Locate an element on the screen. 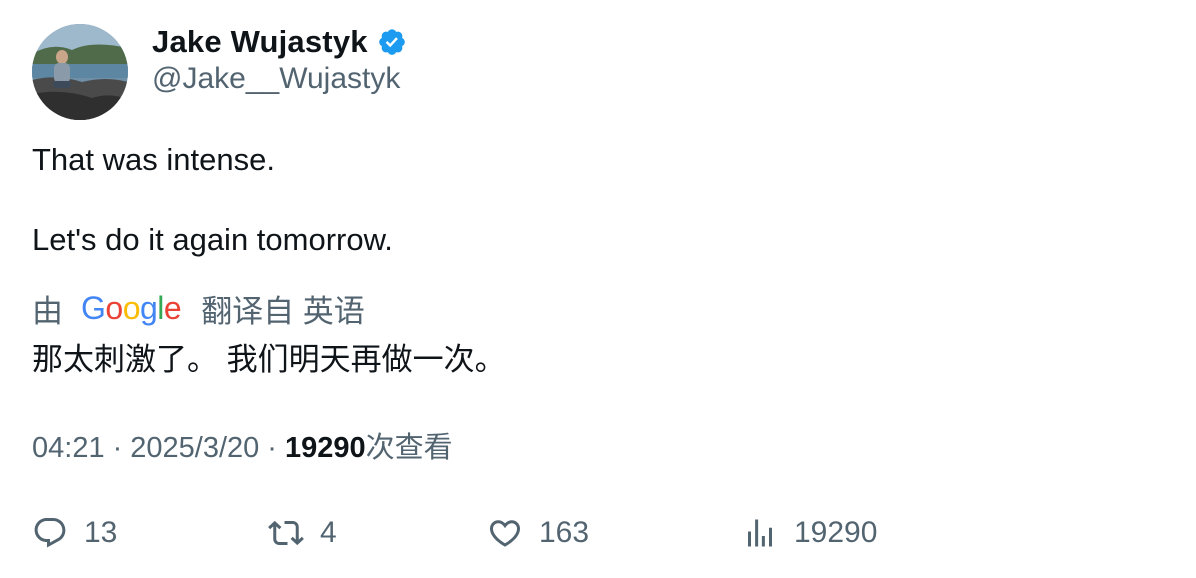 The height and width of the screenshot is (578, 1196). google-logo: Google is located at coordinates (131, 307).